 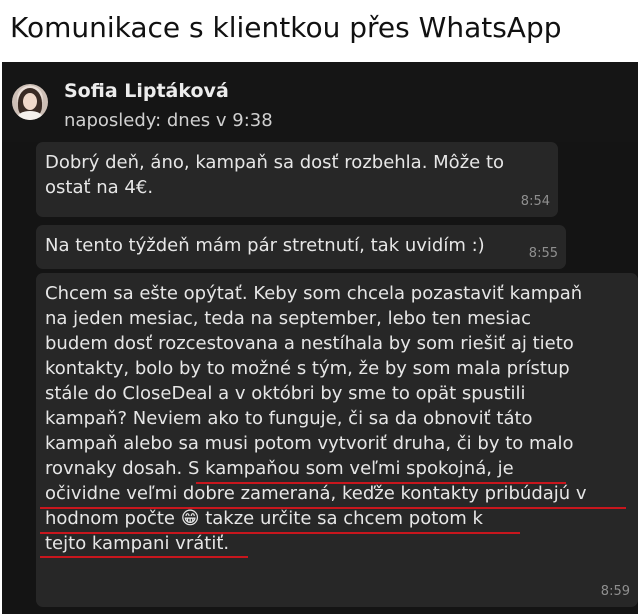 What do you see at coordinates (320, 102) in the screenshot?
I see `chat-header: Sofia Liptáková naposledy: dnes v 9:38` at bounding box center [320, 102].